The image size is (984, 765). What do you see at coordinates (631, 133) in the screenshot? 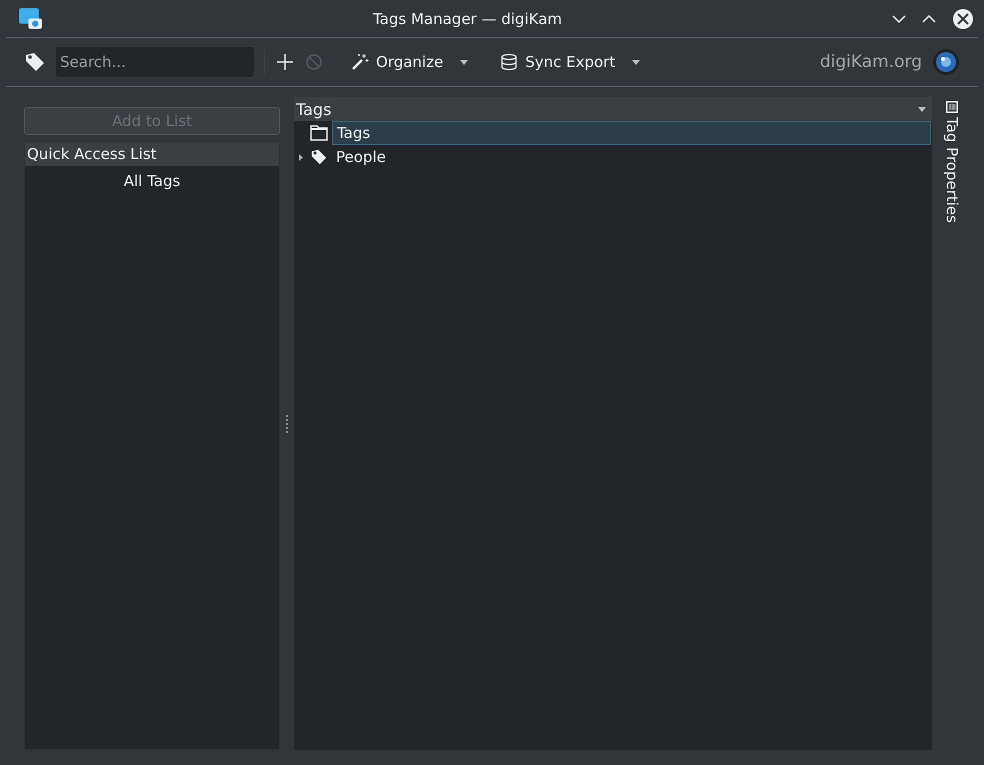
I see `tree-item: Tags` at bounding box center [631, 133].